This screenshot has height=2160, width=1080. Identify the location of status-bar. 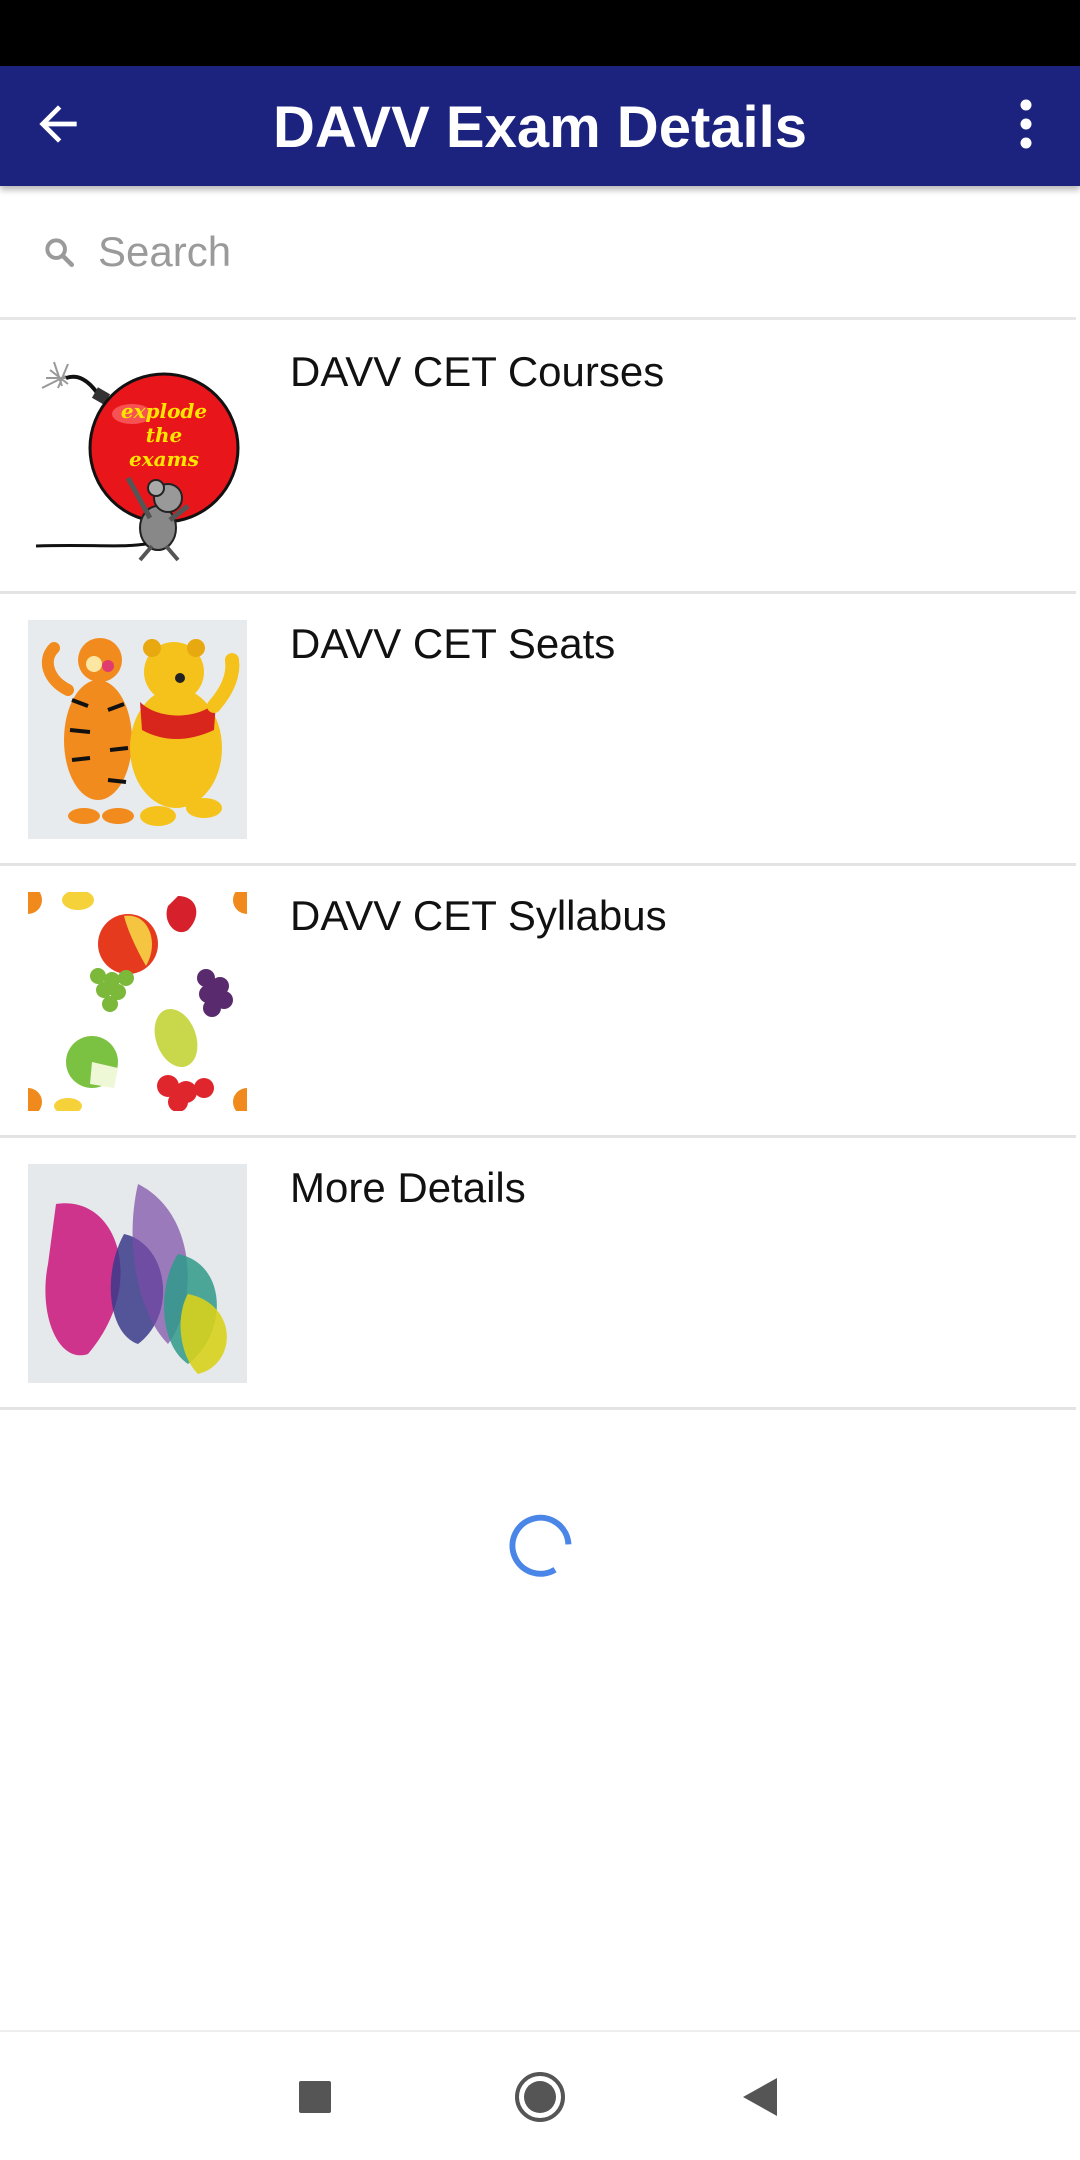
(540, 33).